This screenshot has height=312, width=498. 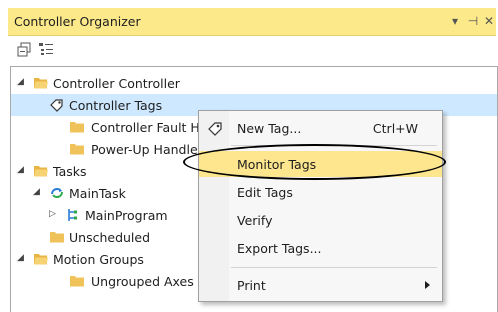 I want to click on task-cycle-icon, so click(x=57, y=193).